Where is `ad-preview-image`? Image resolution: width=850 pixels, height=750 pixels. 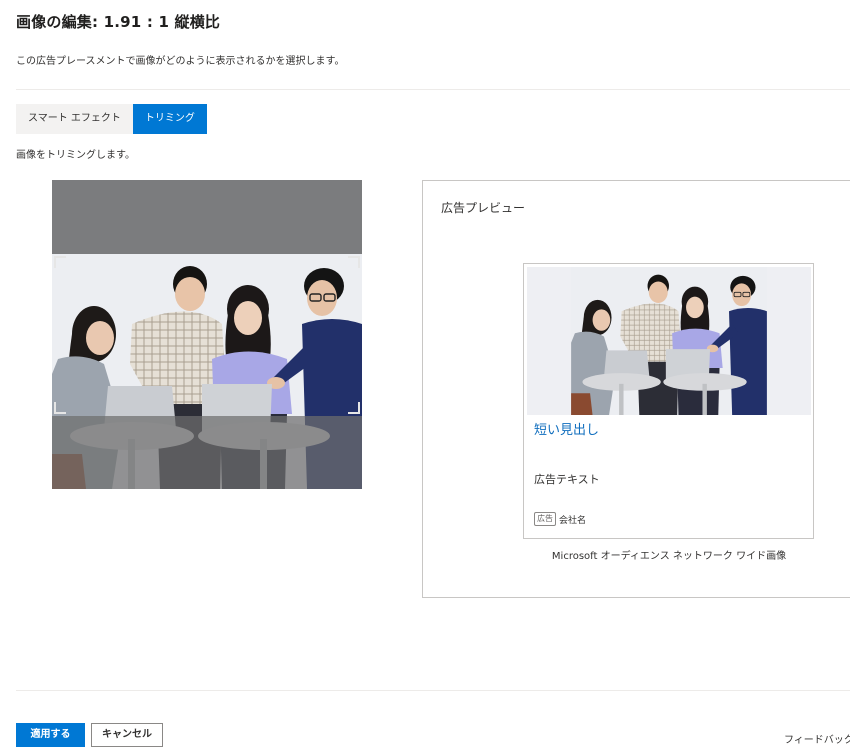
ad-preview-image is located at coordinates (669, 341).